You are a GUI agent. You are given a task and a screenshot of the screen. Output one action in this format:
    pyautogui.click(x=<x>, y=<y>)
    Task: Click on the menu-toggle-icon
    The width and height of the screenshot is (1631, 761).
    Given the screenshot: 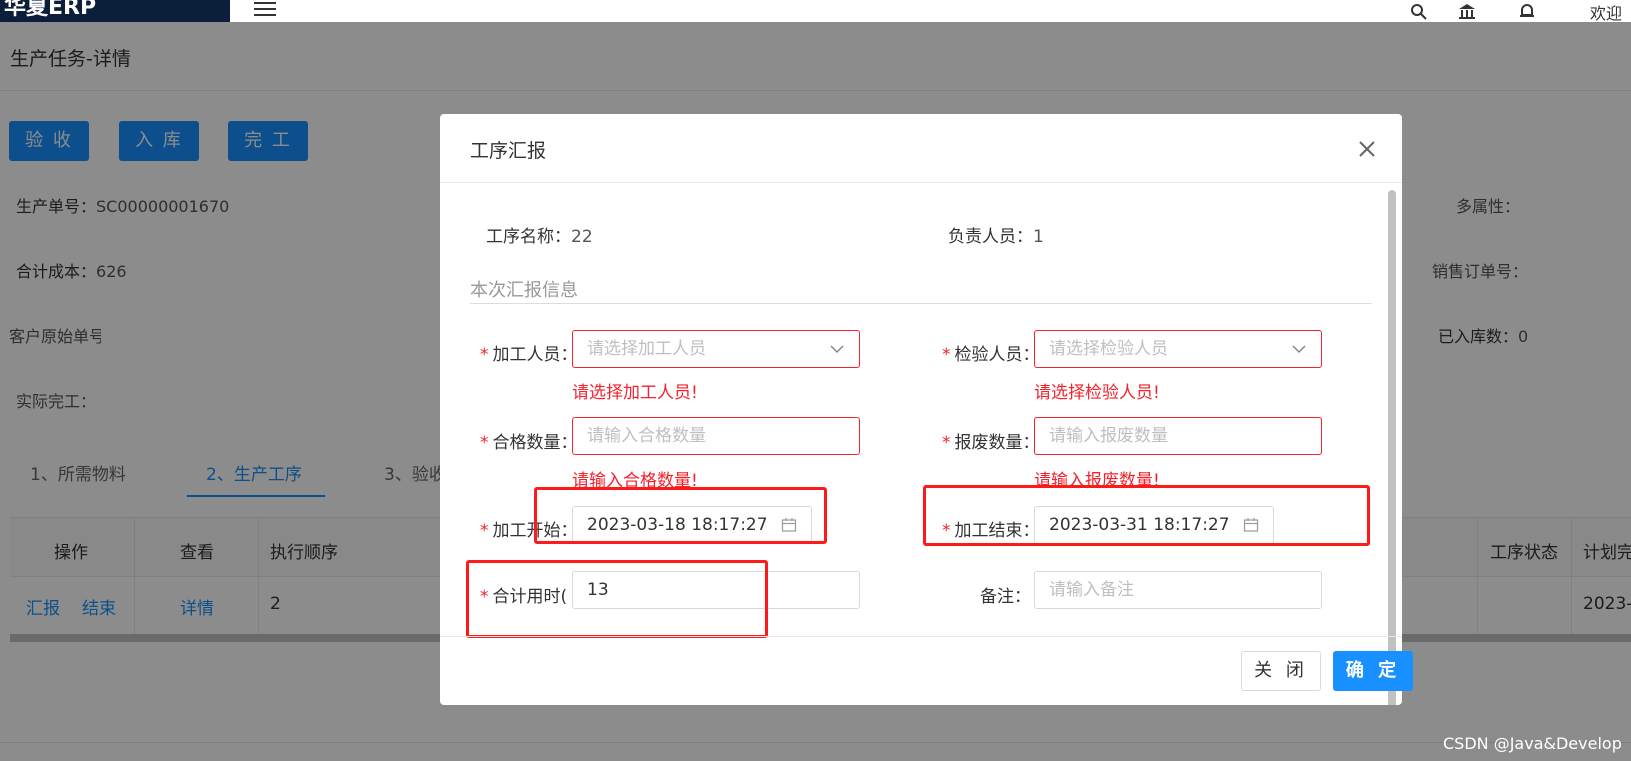 What is the action you would take?
    pyautogui.click(x=265, y=11)
    